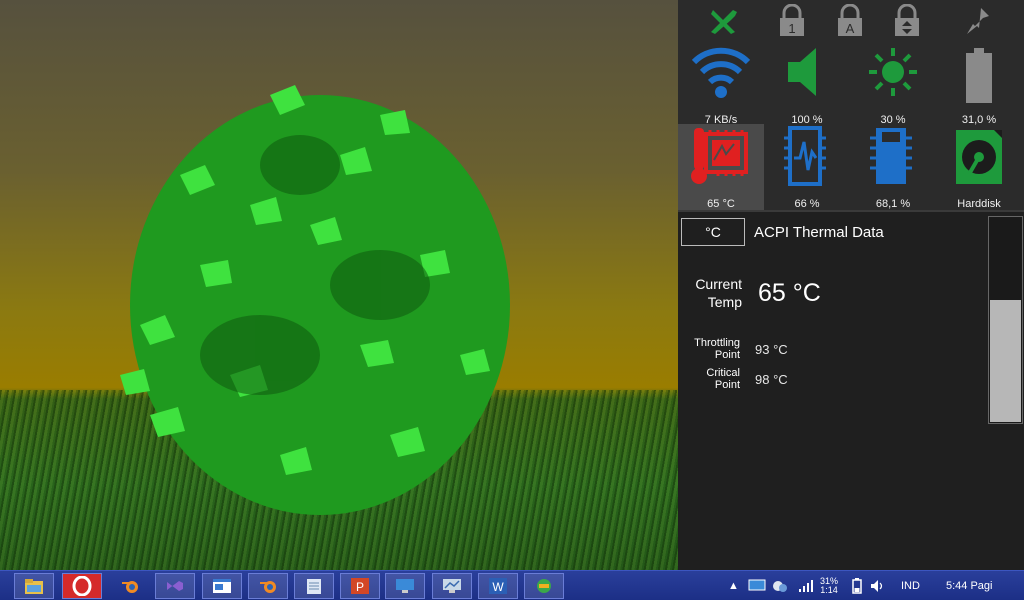 The image size is (1024, 600). What do you see at coordinates (721, 72) in the screenshot?
I see `wifi-icon` at bounding box center [721, 72].